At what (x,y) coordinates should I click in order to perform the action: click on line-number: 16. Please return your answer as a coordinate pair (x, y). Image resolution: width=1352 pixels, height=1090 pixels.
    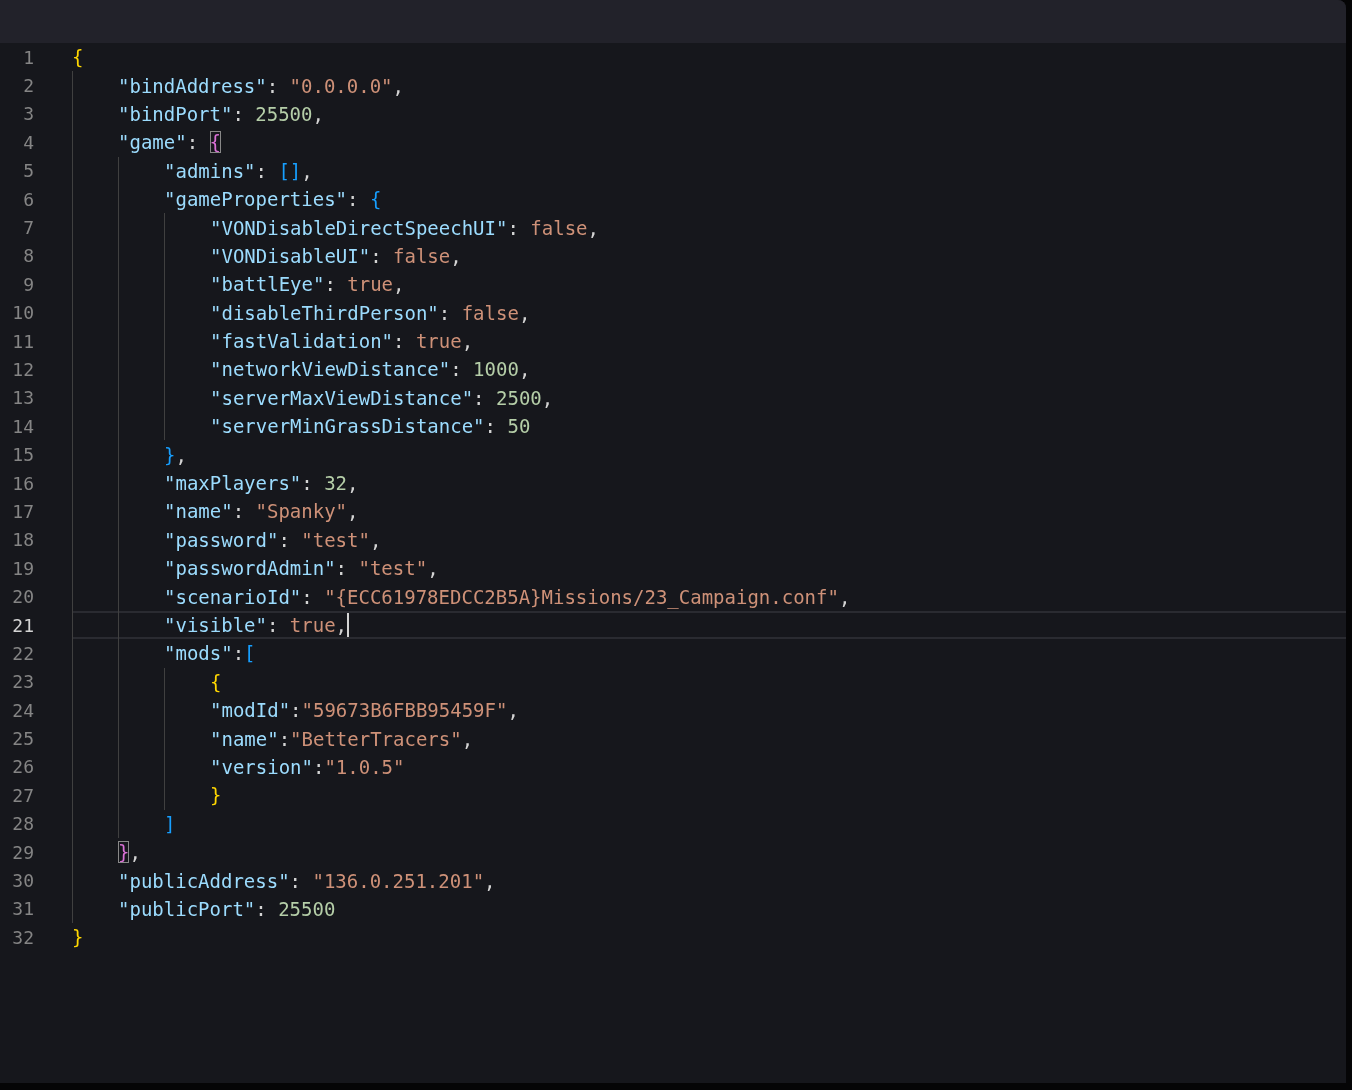
    Looking at the image, I should click on (22, 483).